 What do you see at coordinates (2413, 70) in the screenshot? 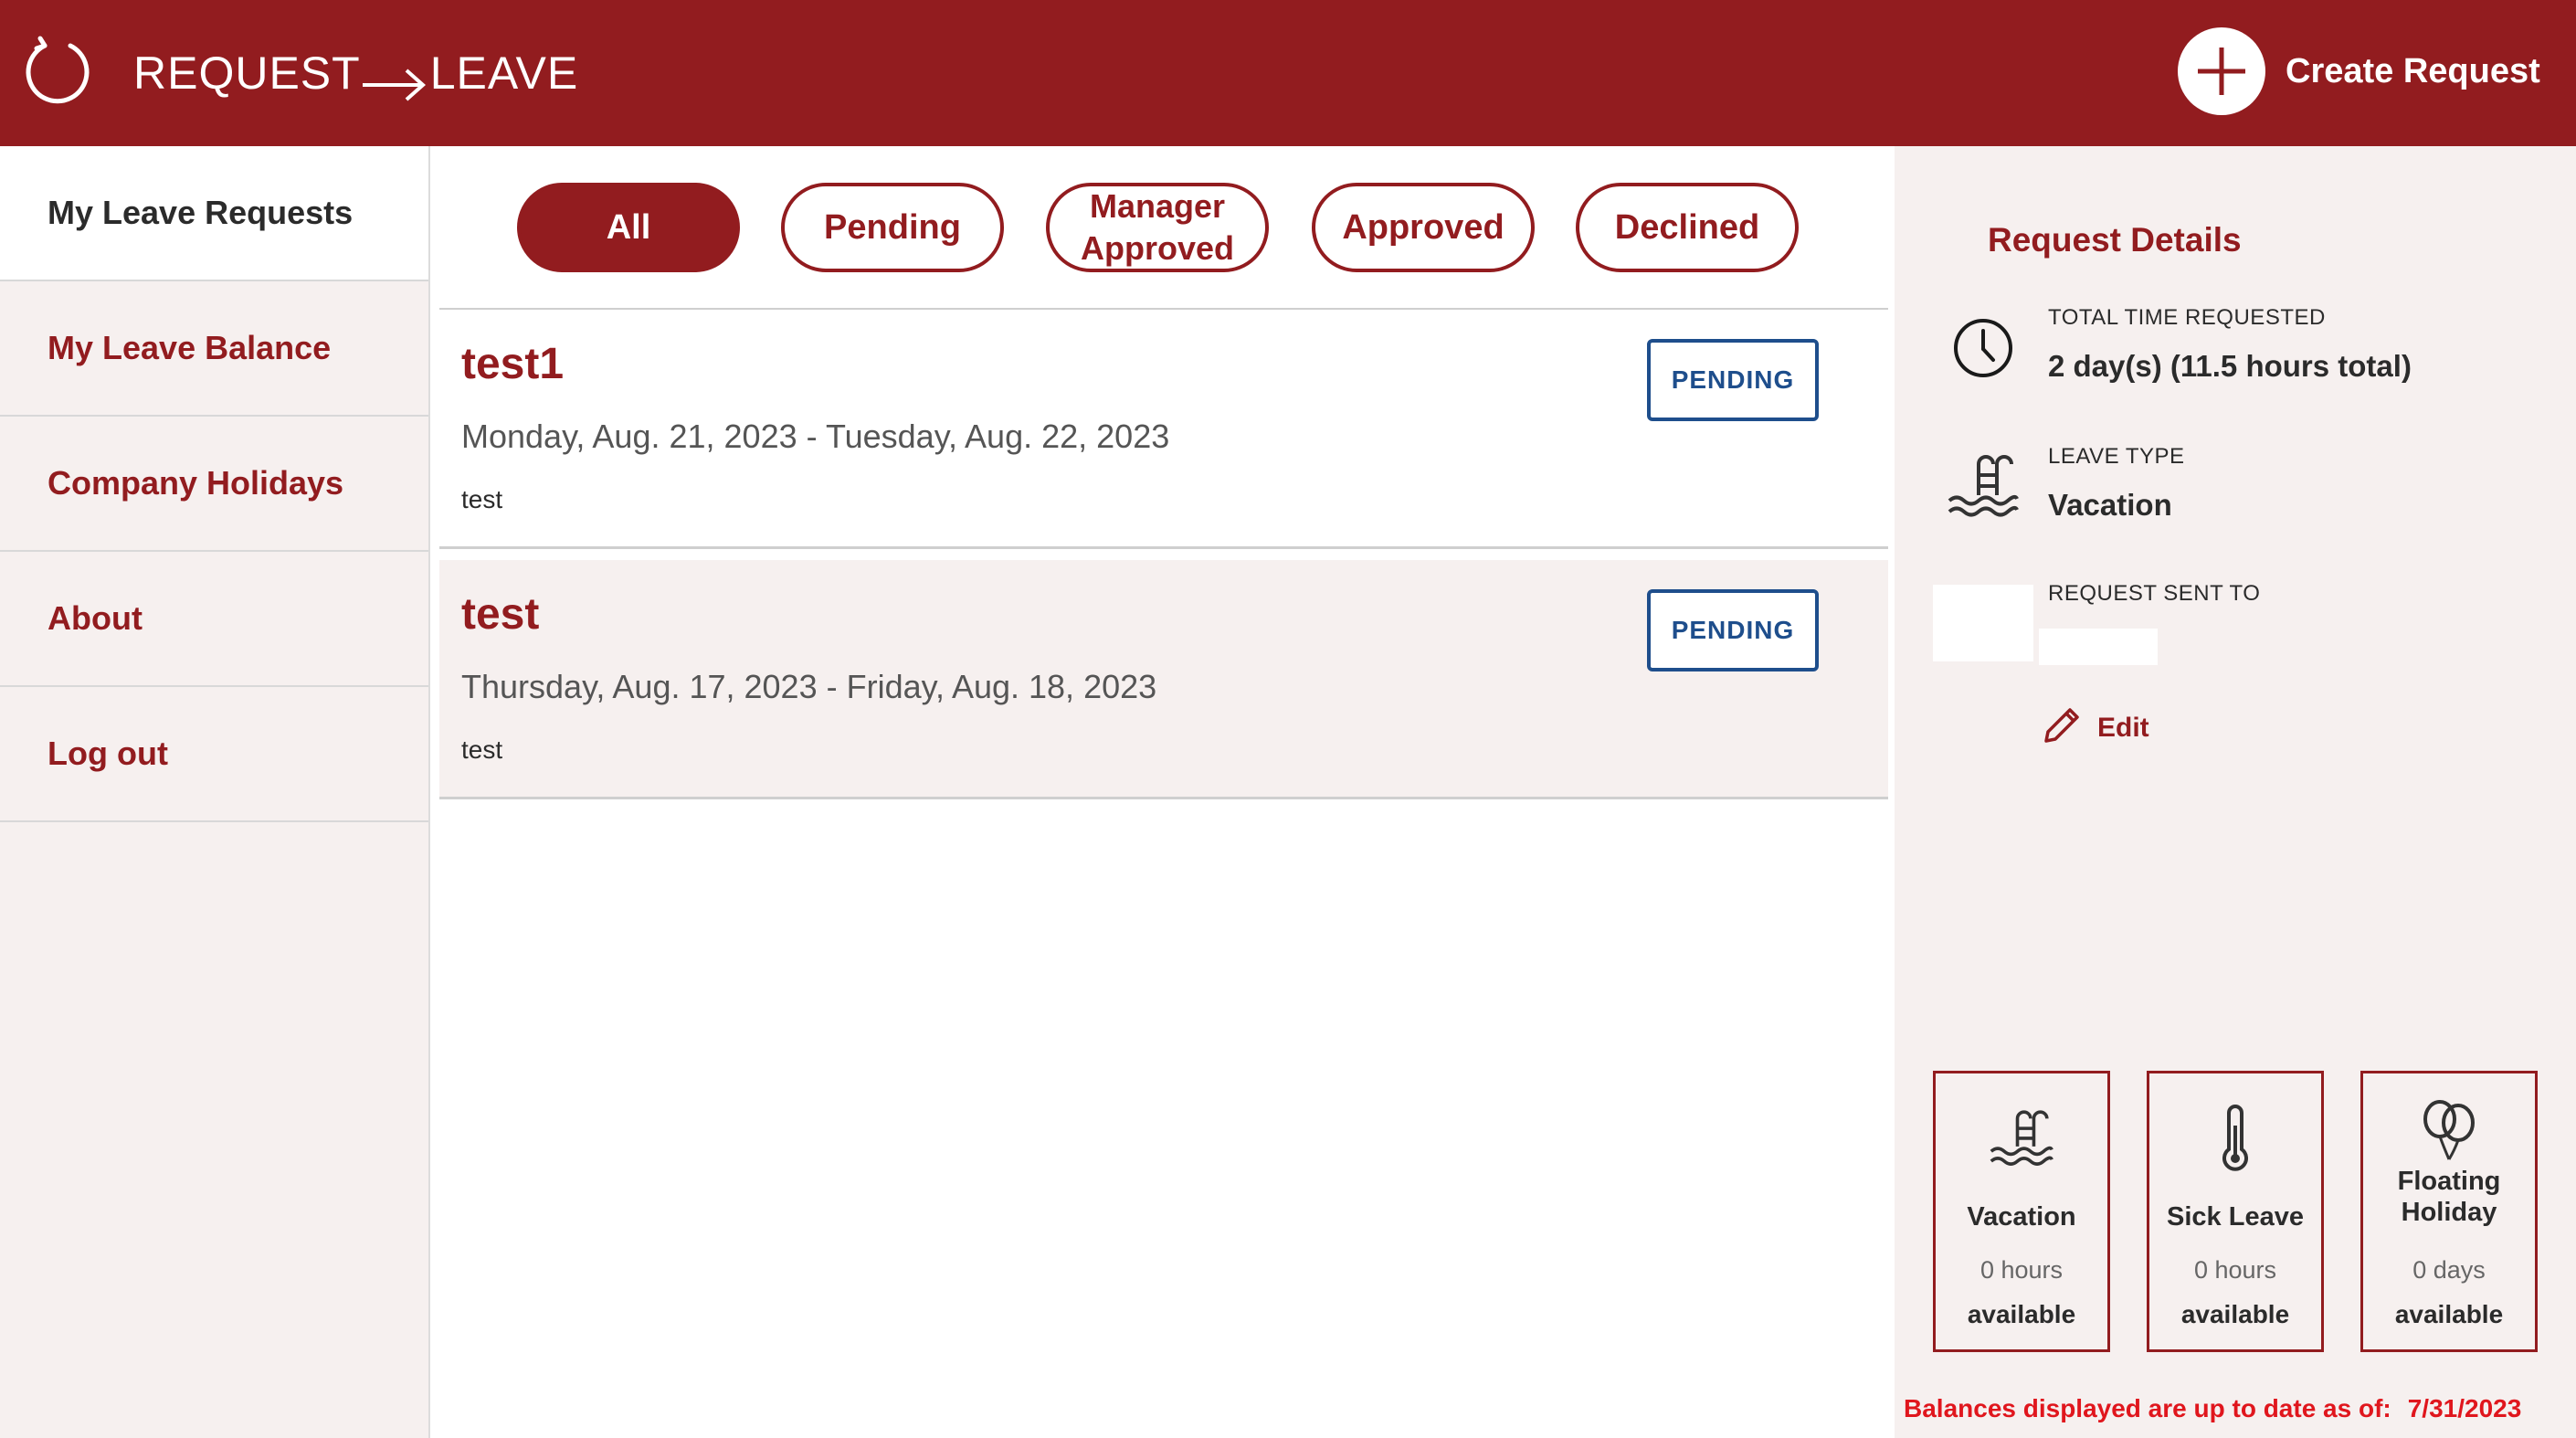
I see `create-request-label: Create Request` at bounding box center [2413, 70].